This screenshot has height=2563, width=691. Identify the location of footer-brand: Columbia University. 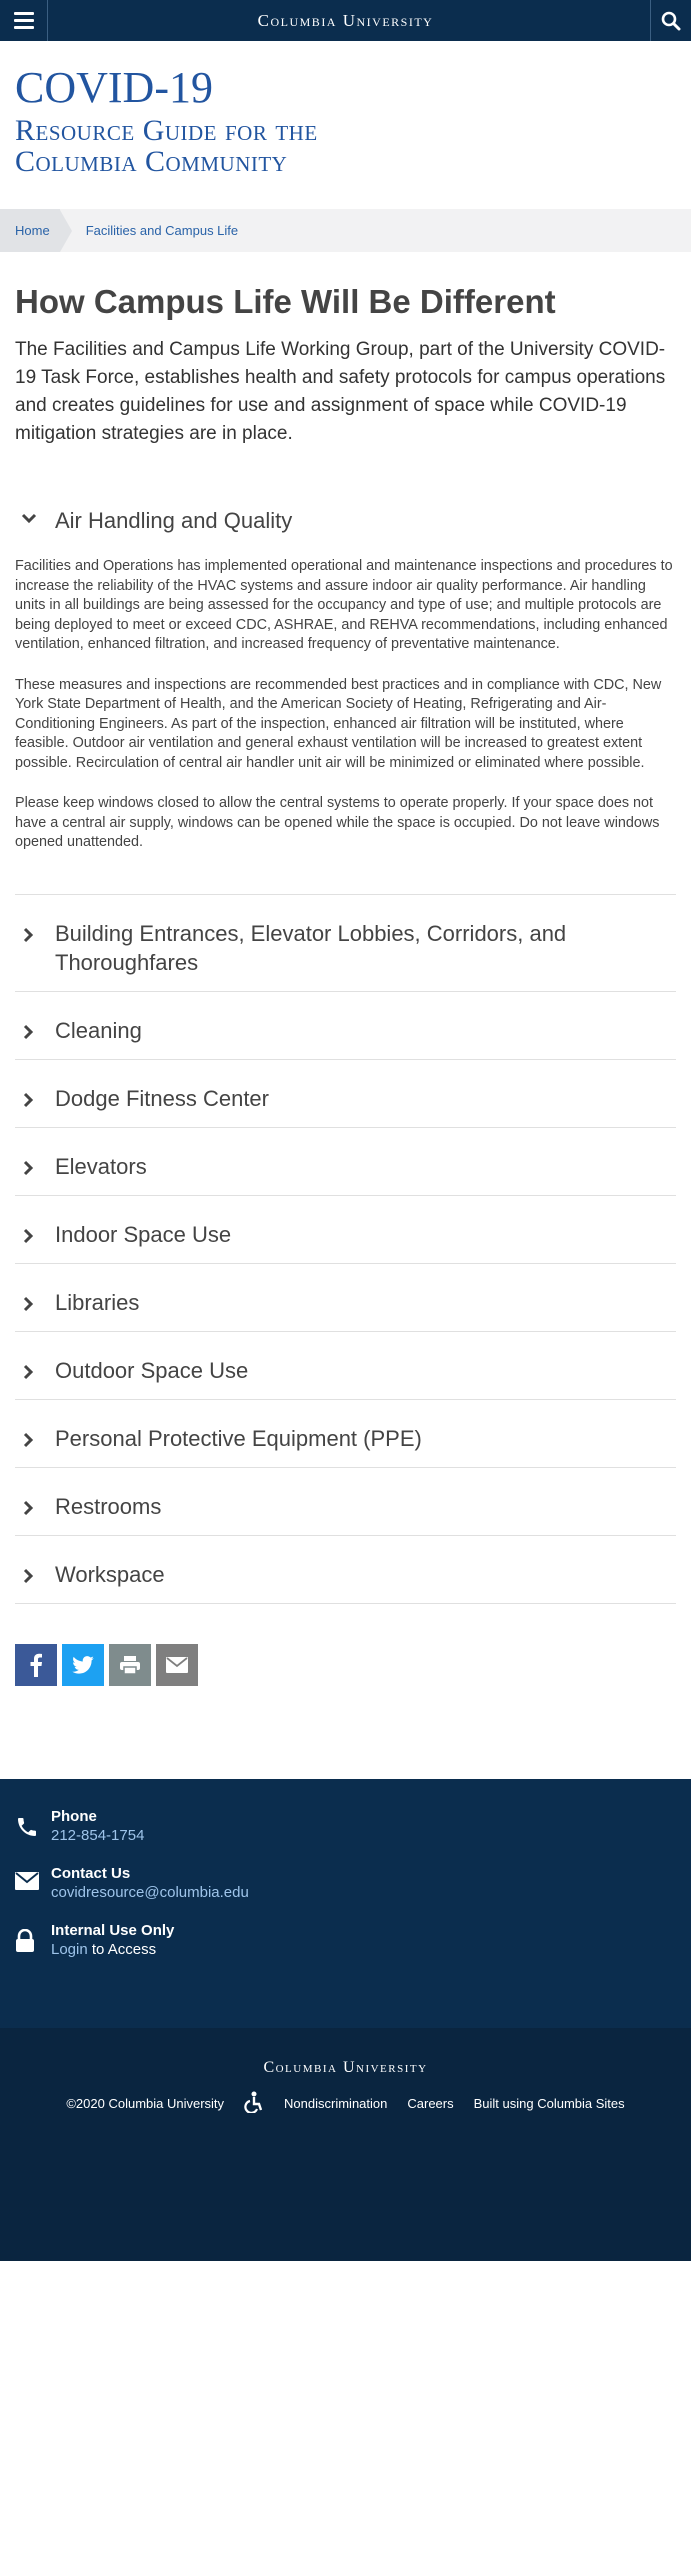
(345, 2068).